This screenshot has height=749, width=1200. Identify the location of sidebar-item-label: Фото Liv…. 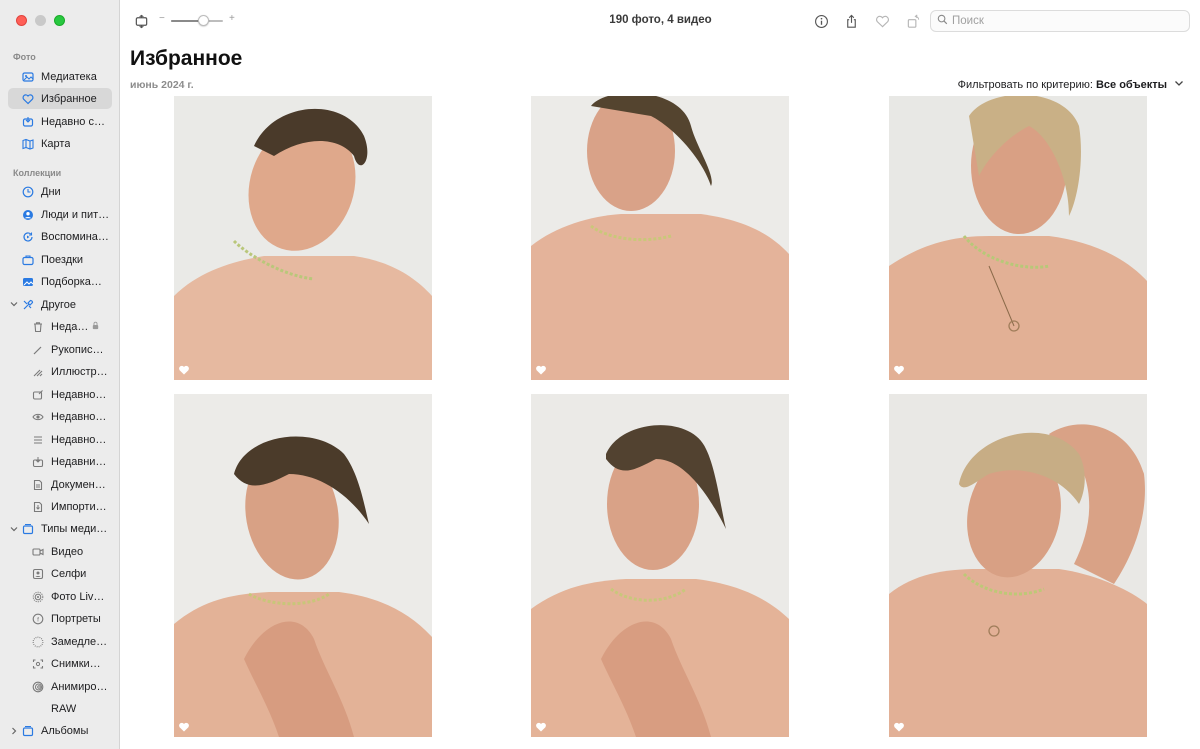
(78, 596).